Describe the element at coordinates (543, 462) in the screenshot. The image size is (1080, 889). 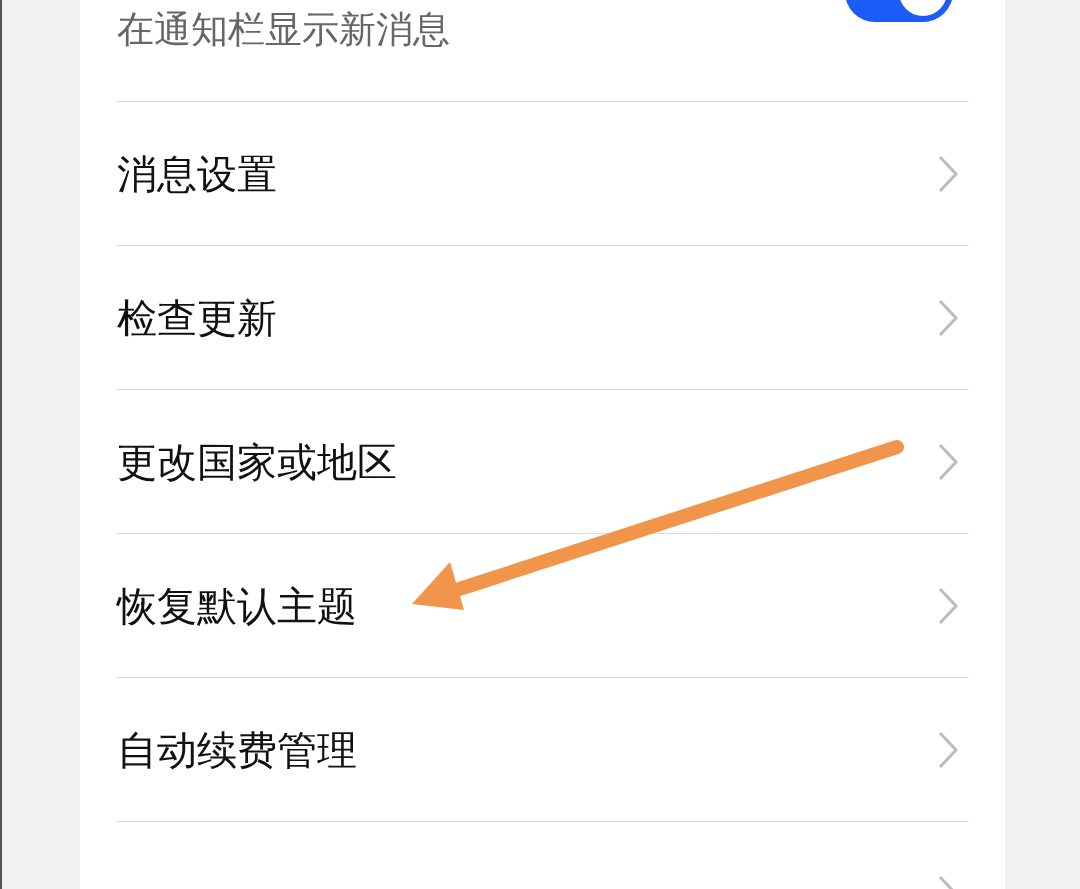
I see `settings-item: 更改国家或地区` at that location.